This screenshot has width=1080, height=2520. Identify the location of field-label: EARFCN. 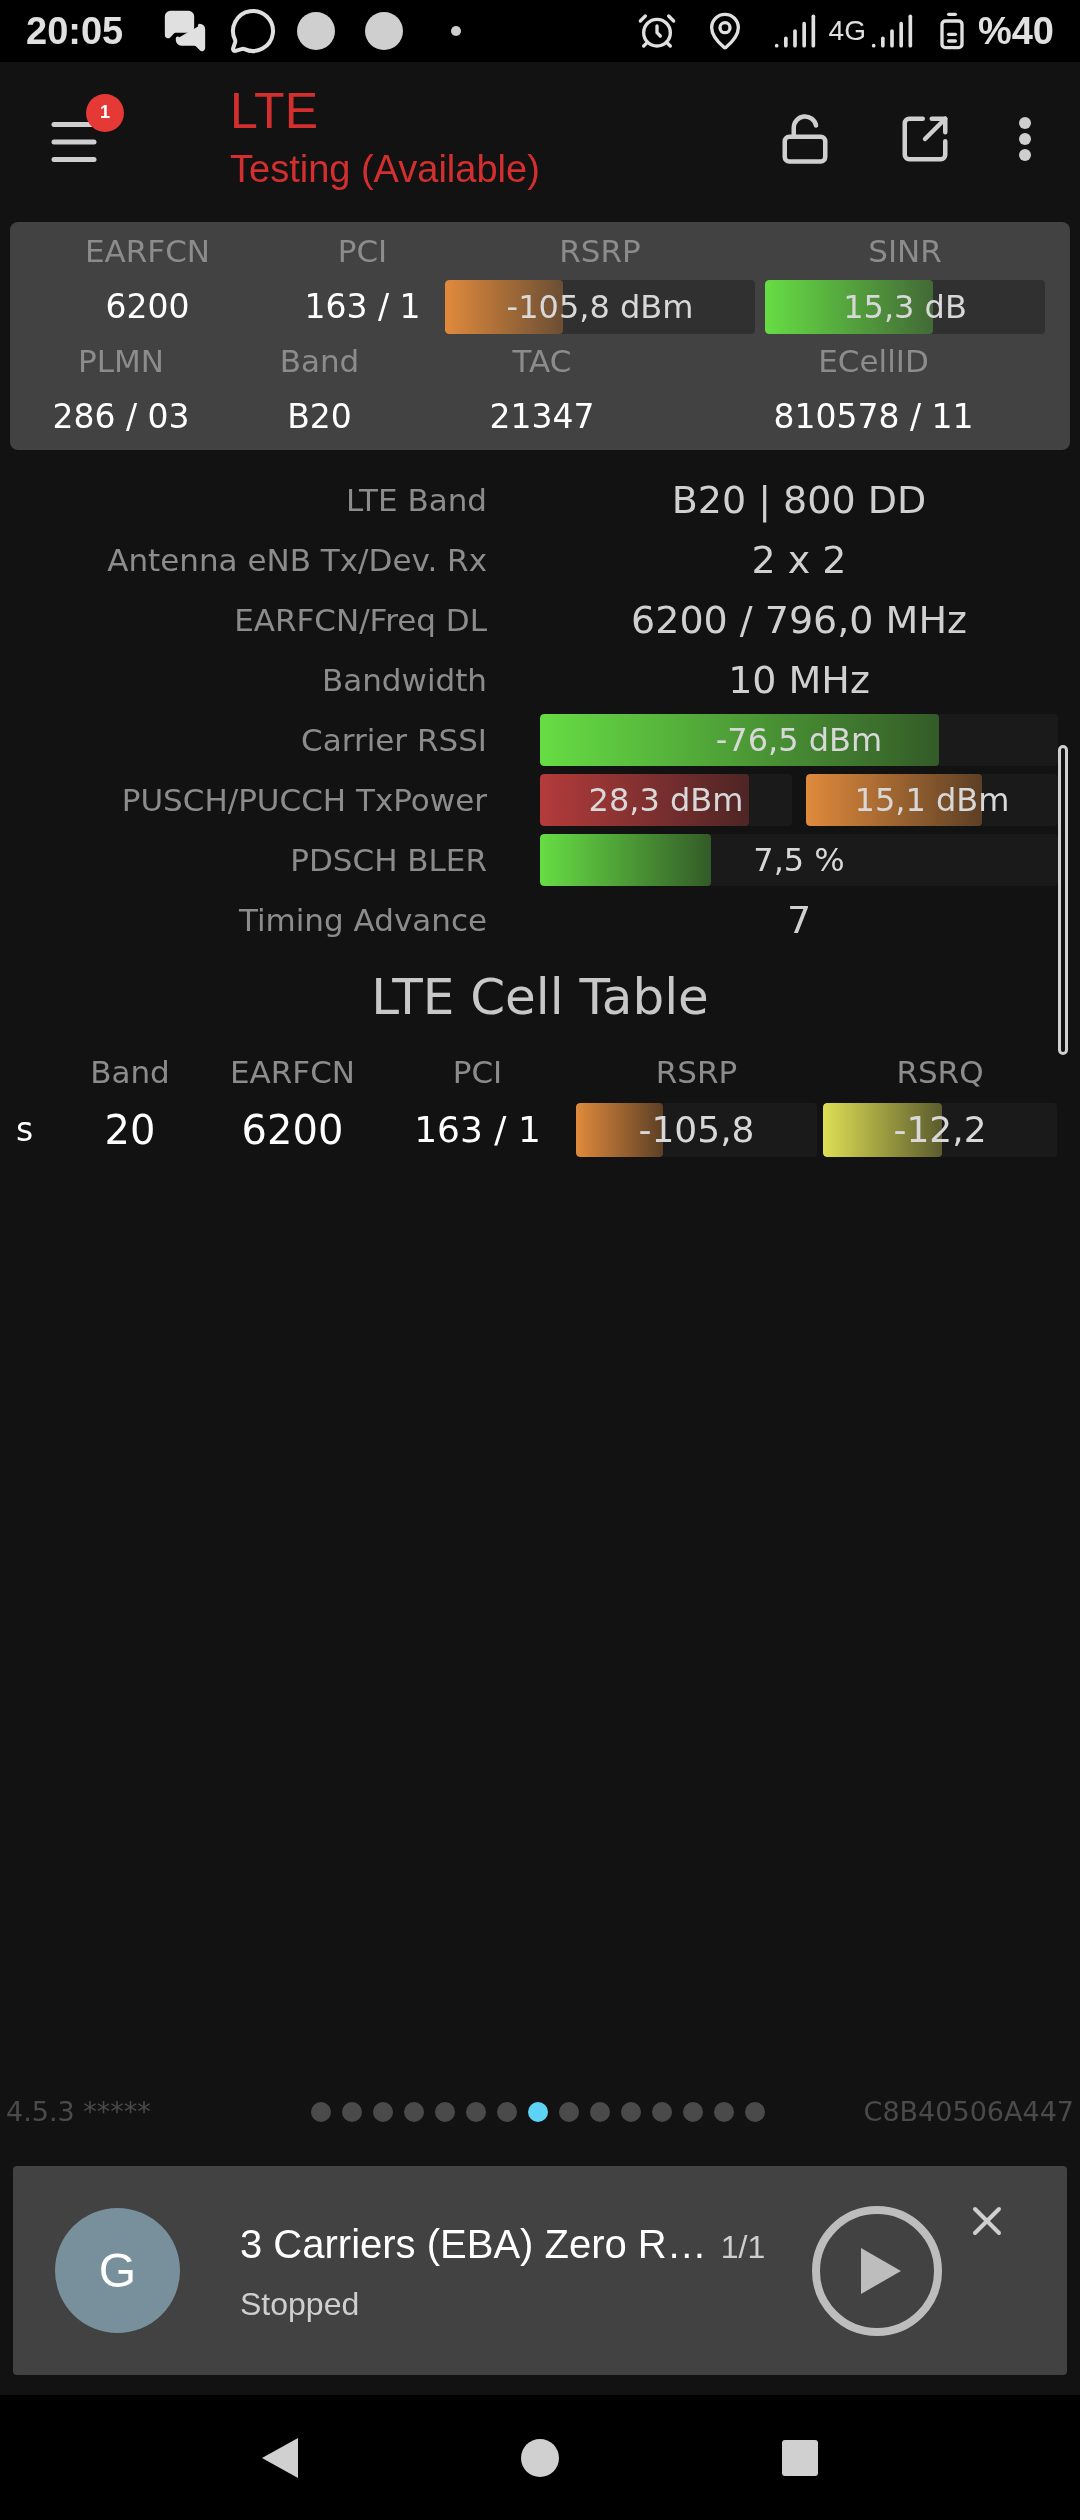
(147, 251).